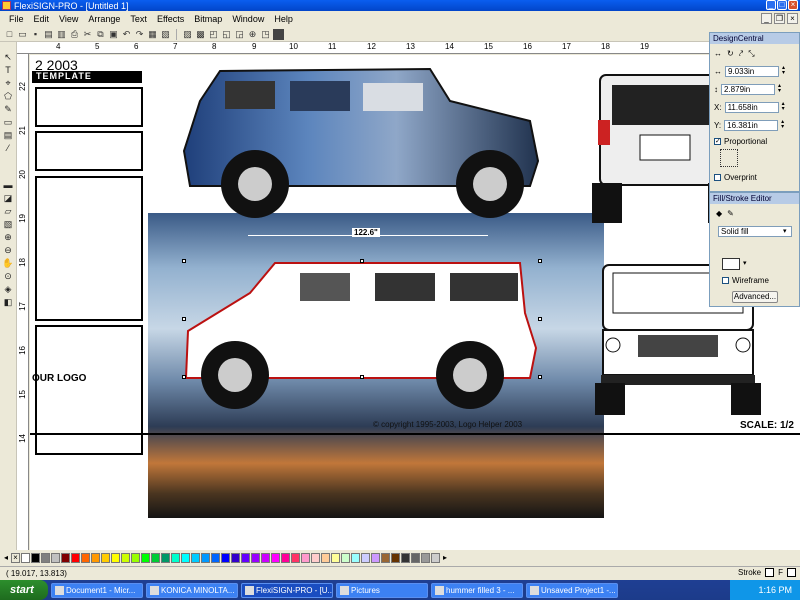 The height and width of the screenshot is (600, 800). Describe the element at coordinates (8, 109) in the screenshot. I see `pen-tool-icon: ✎` at that location.